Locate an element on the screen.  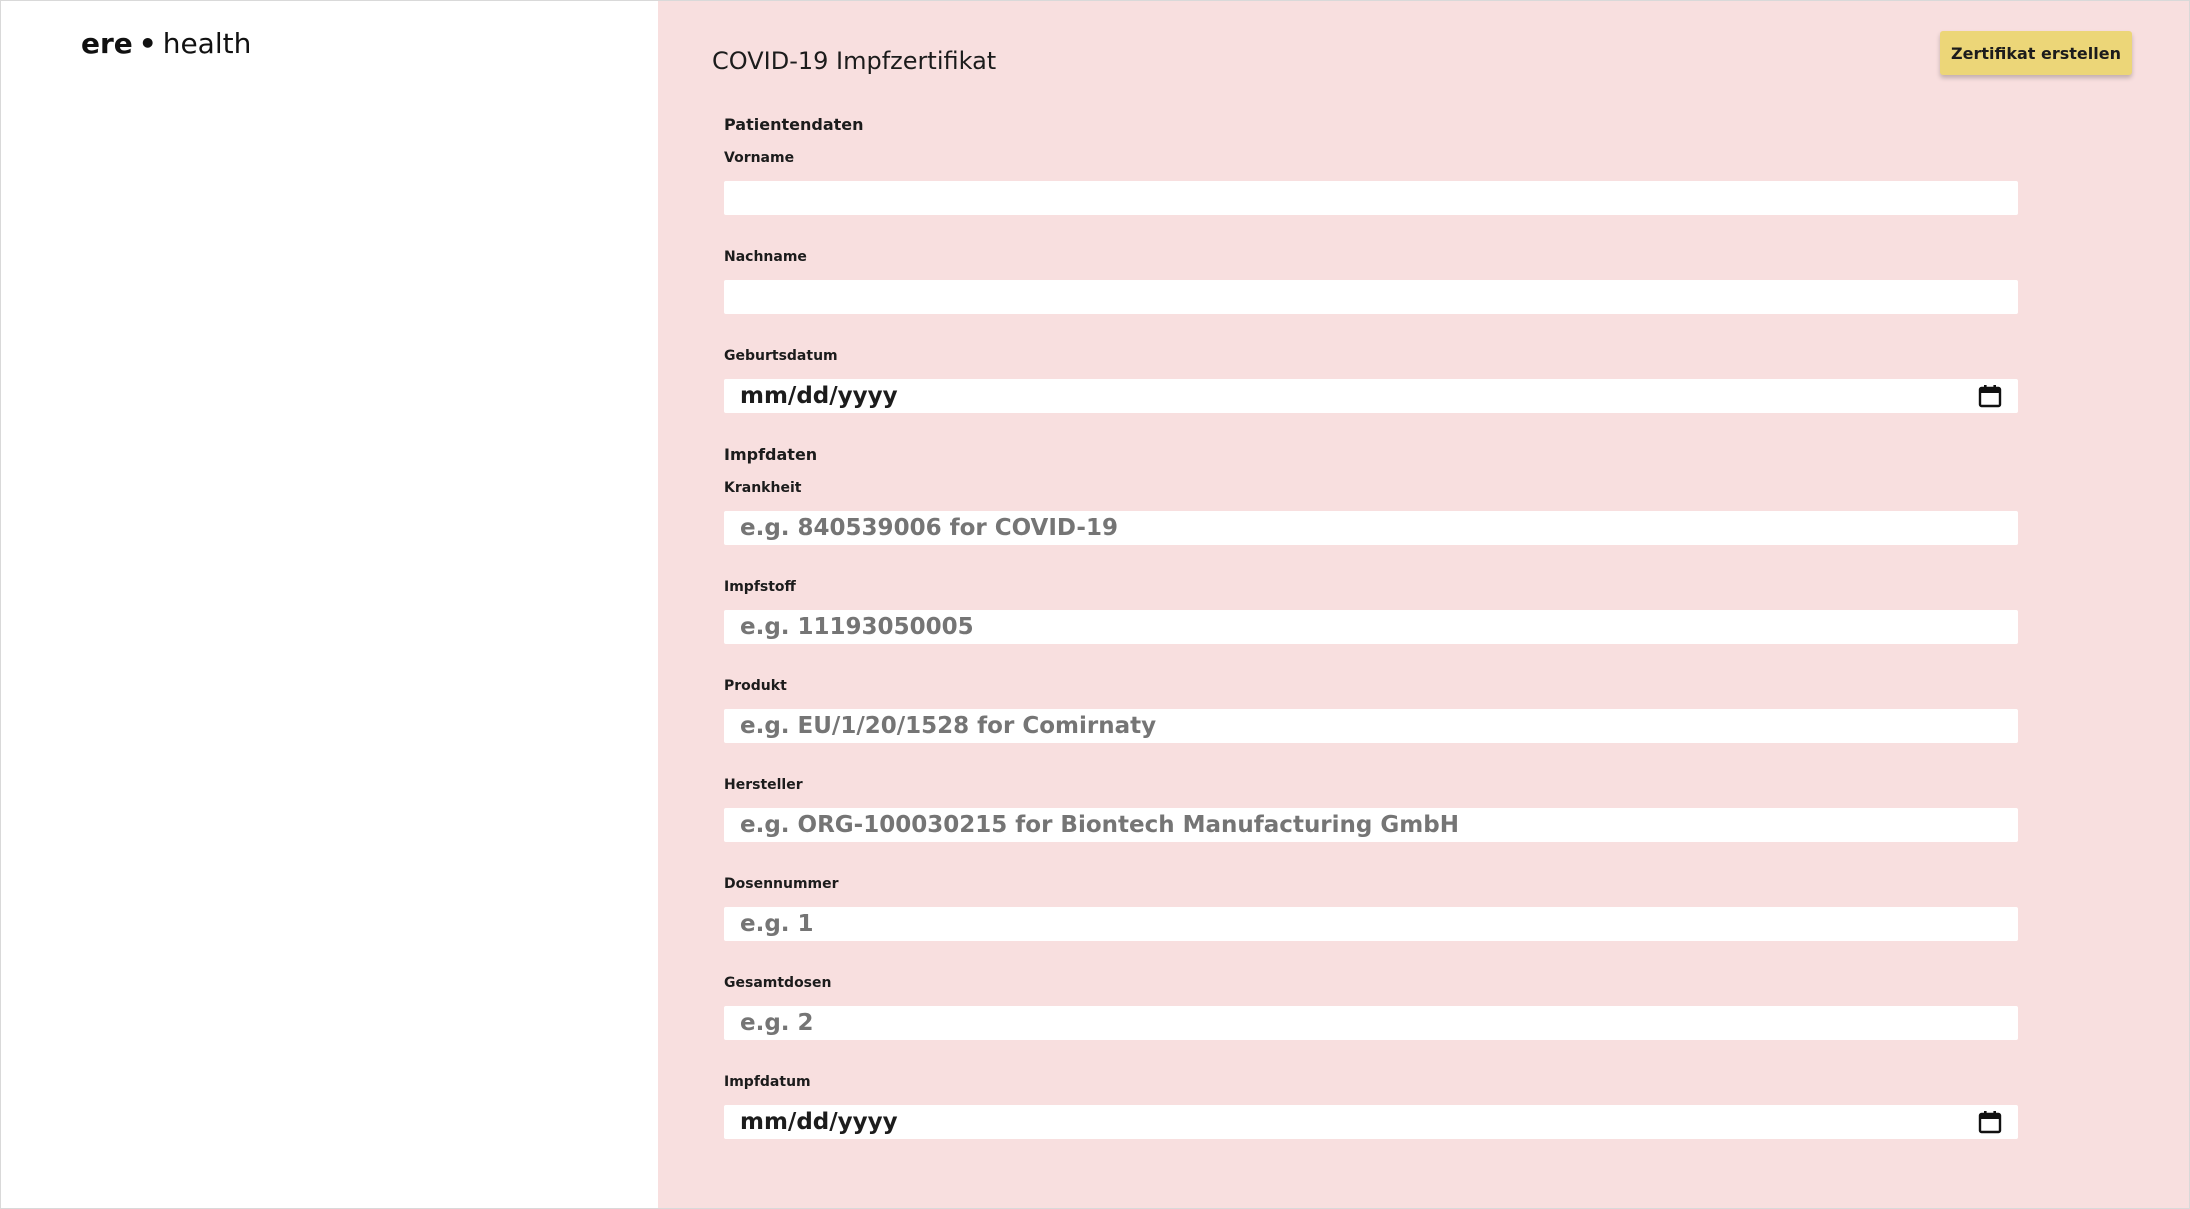
create-certificate-button: Zertifikat erstellen is located at coordinates (2036, 53).